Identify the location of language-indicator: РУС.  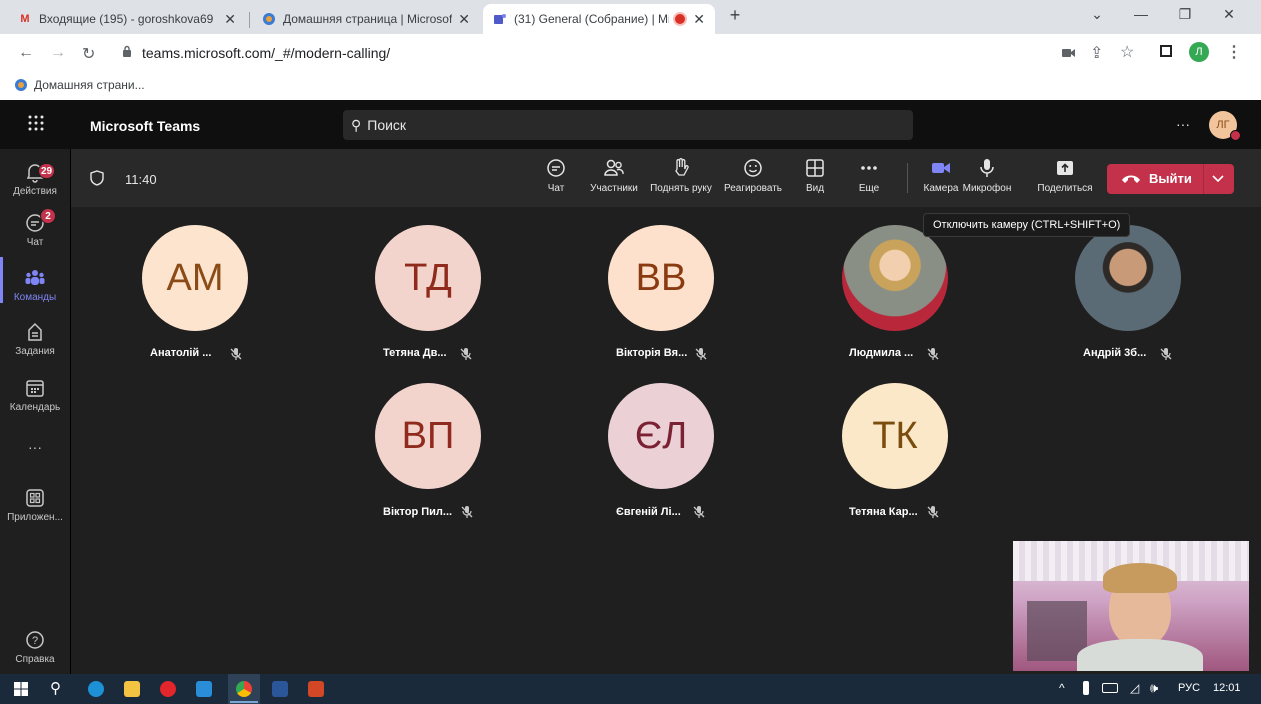
(1189, 688).